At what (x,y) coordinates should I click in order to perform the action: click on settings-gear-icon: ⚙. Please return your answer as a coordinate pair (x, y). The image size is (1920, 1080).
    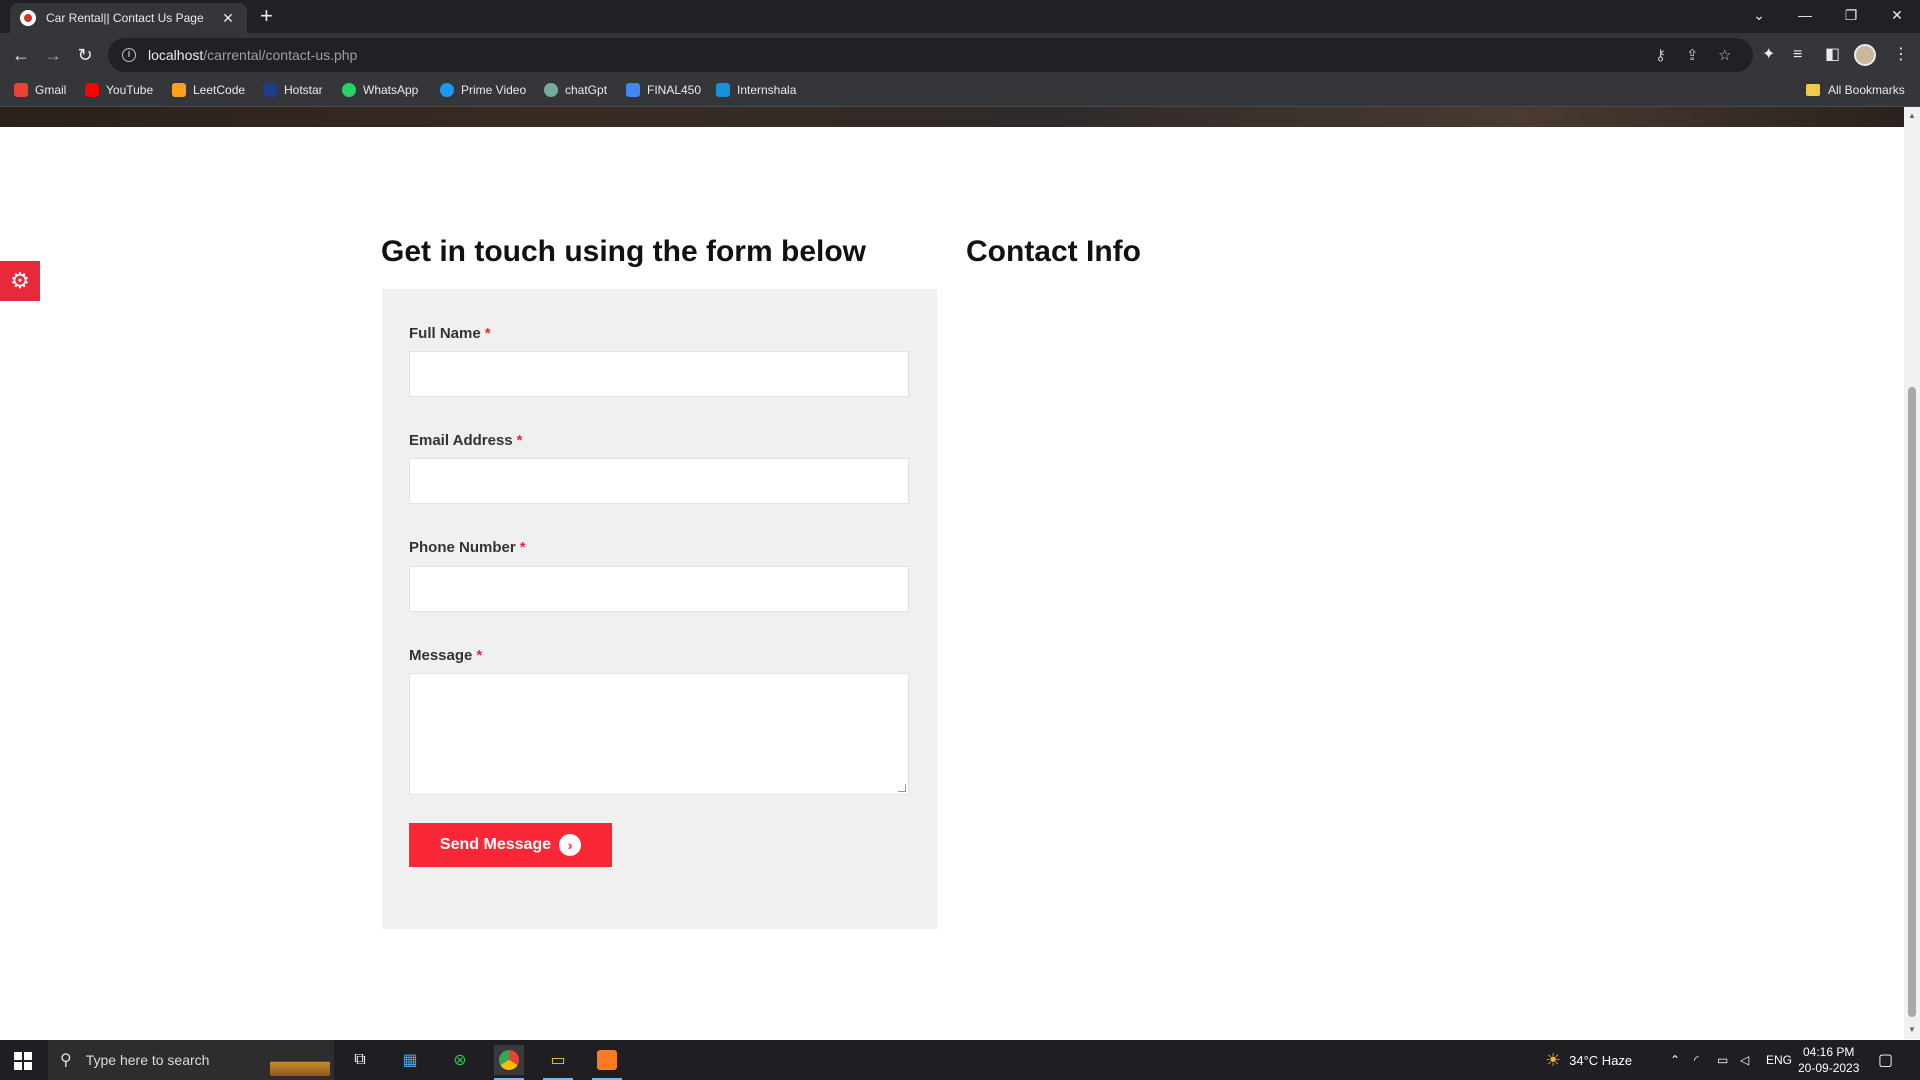
    Looking at the image, I should click on (20, 281).